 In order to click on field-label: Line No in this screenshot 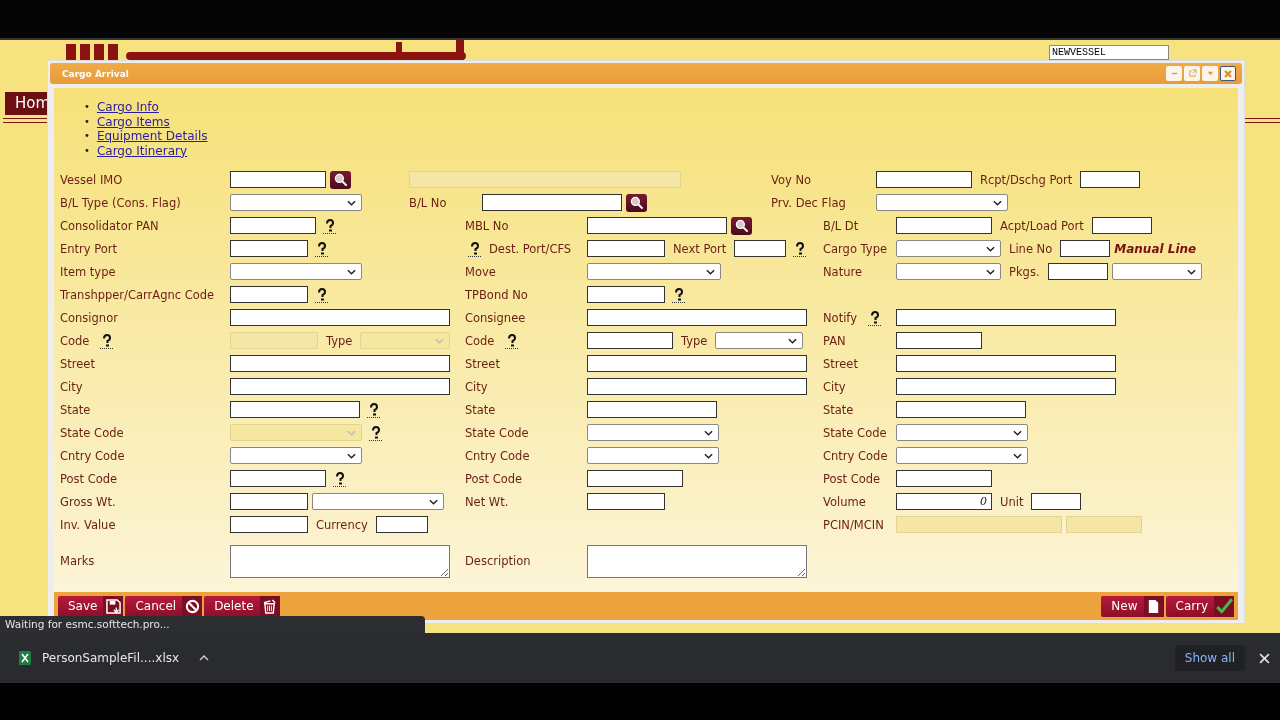, I will do `click(1031, 248)`.